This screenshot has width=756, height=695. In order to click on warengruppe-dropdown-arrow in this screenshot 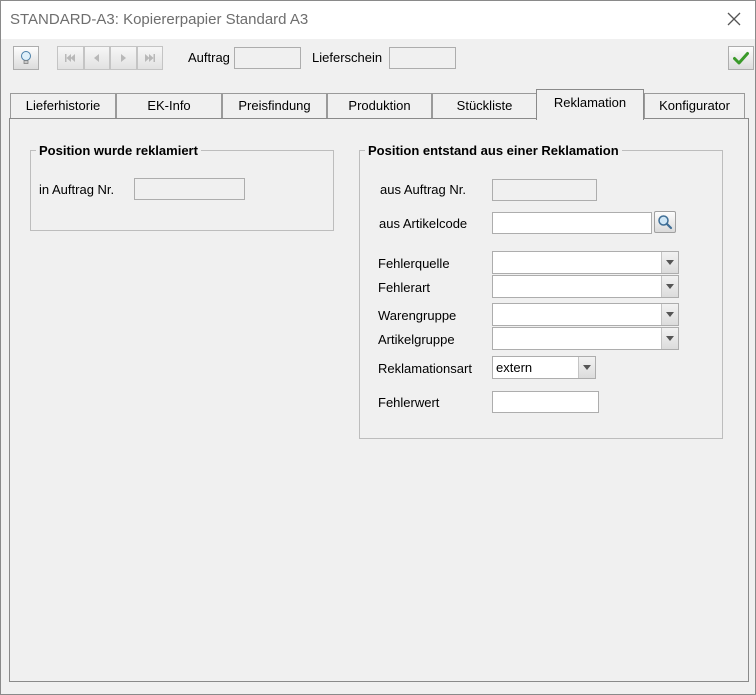, I will do `click(669, 314)`.